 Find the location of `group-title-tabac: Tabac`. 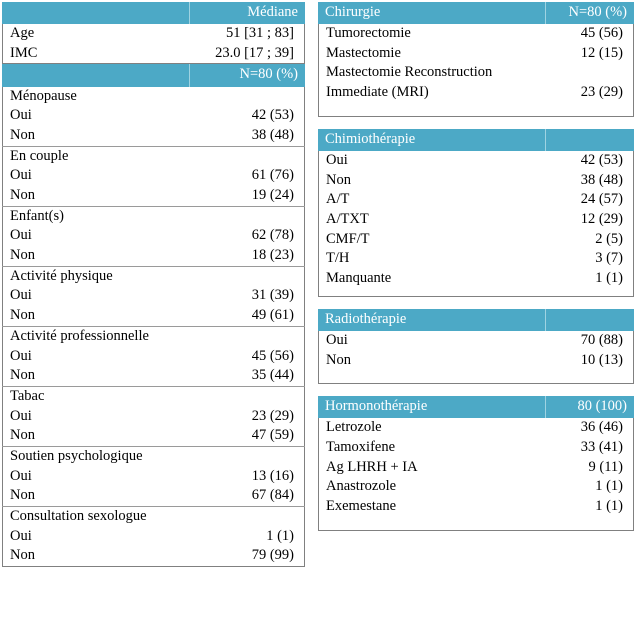

group-title-tabac: Tabac is located at coordinates (96, 396).